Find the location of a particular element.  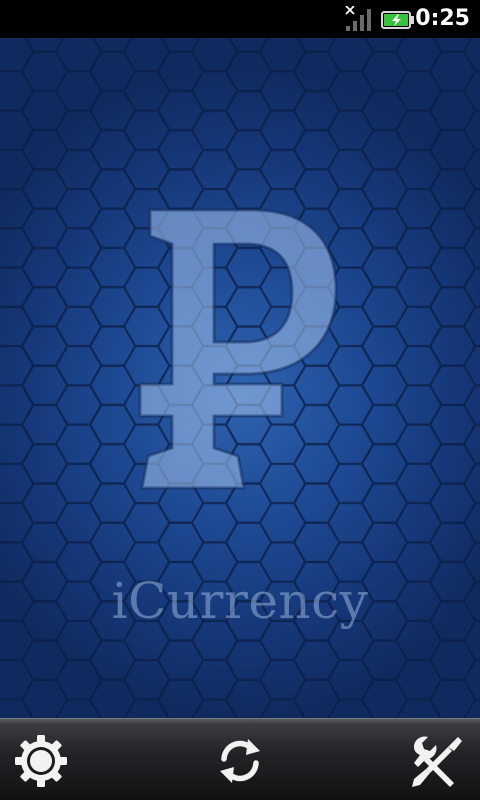

bottom-toolbar is located at coordinates (240, 759).